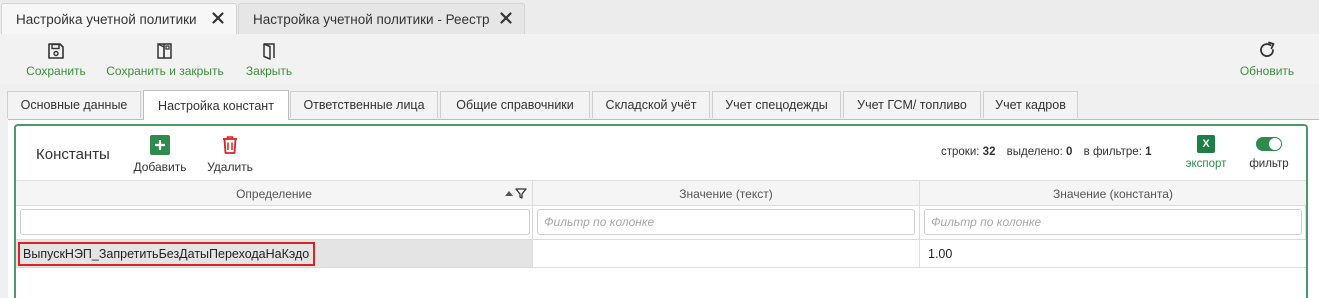  Describe the element at coordinates (230, 145) in the screenshot. I see `trash-icon` at that location.